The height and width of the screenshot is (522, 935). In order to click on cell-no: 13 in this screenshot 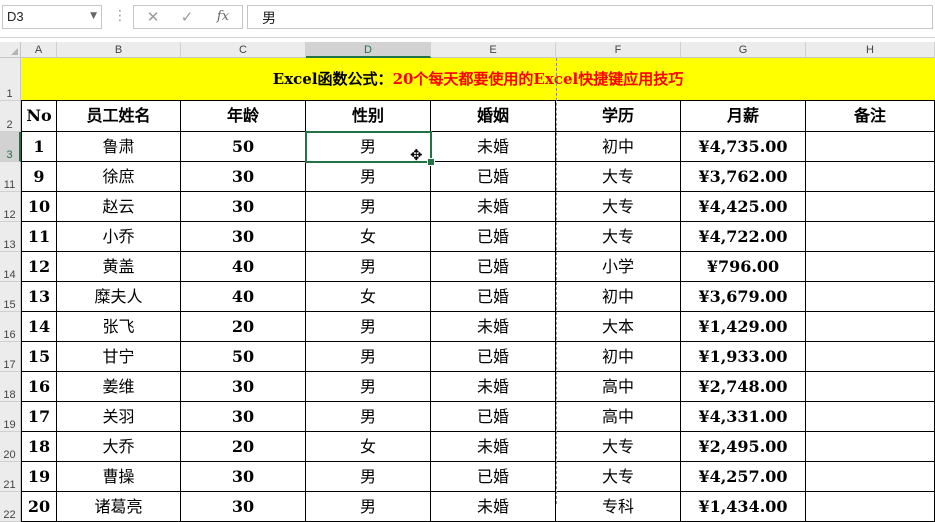, I will do `click(39, 297)`.